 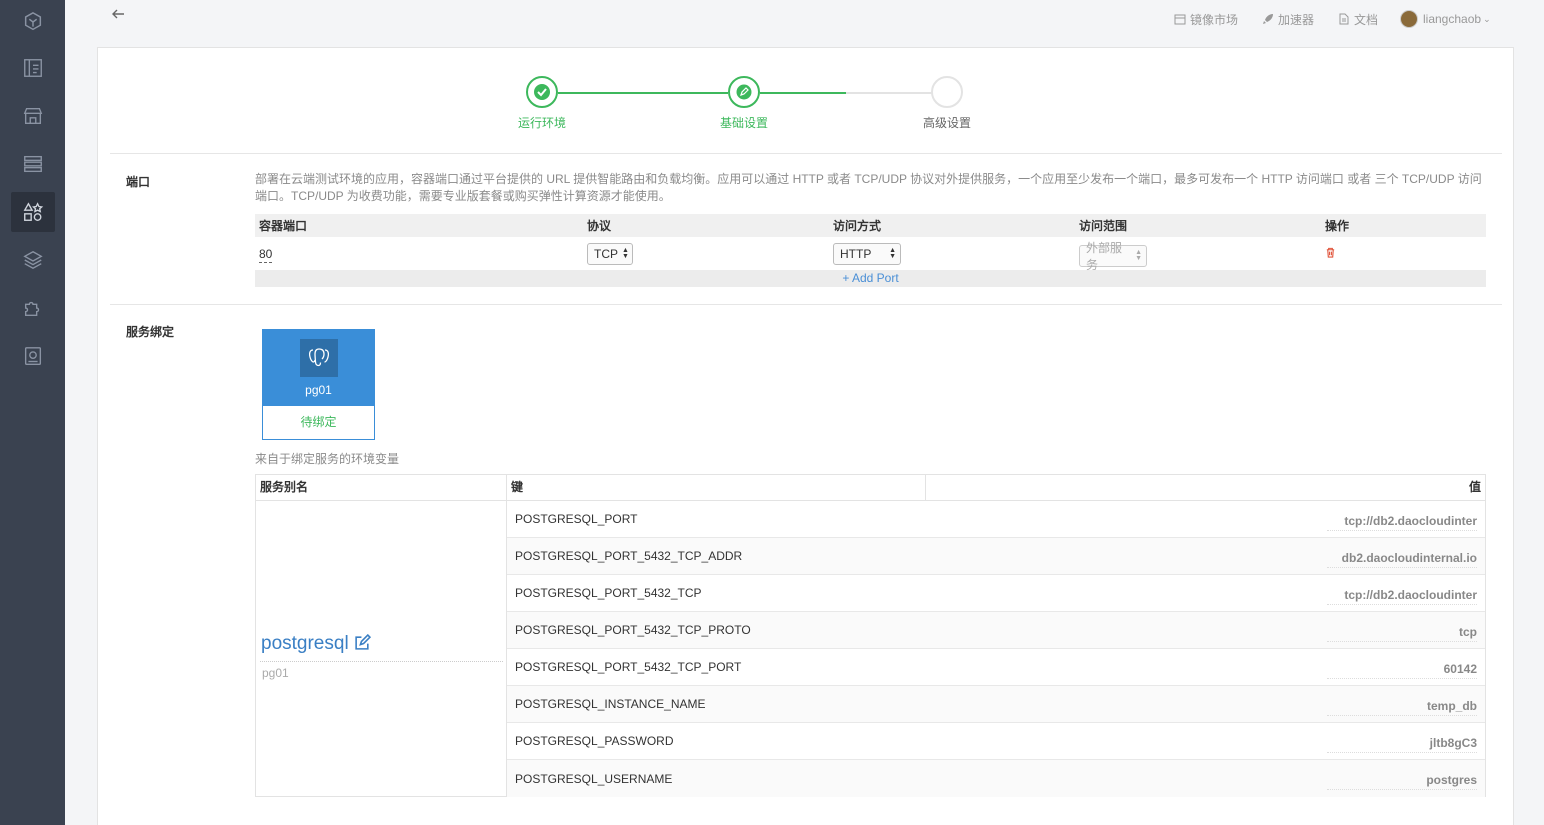 What do you see at coordinates (381, 661) in the screenshot?
I see `alias-underline` at bounding box center [381, 661].